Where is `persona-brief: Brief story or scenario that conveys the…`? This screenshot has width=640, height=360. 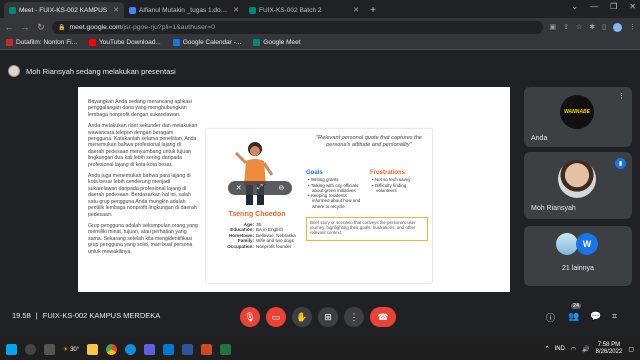
persona-brief: Brief story or scenario that conveys the… is located at coordinates (367, 229).